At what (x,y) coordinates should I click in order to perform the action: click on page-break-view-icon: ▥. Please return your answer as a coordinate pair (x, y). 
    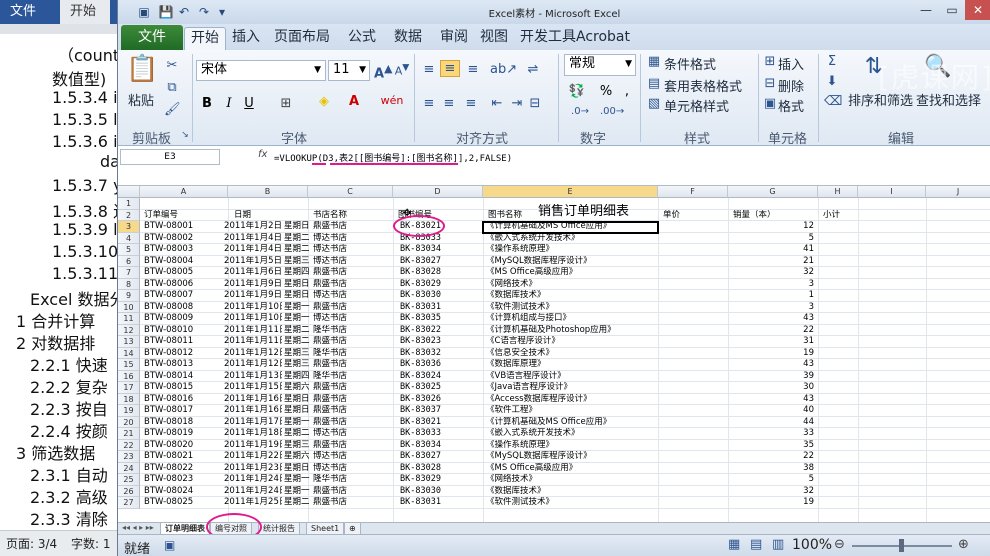
    Looking at the image, I should click on (778, 544).